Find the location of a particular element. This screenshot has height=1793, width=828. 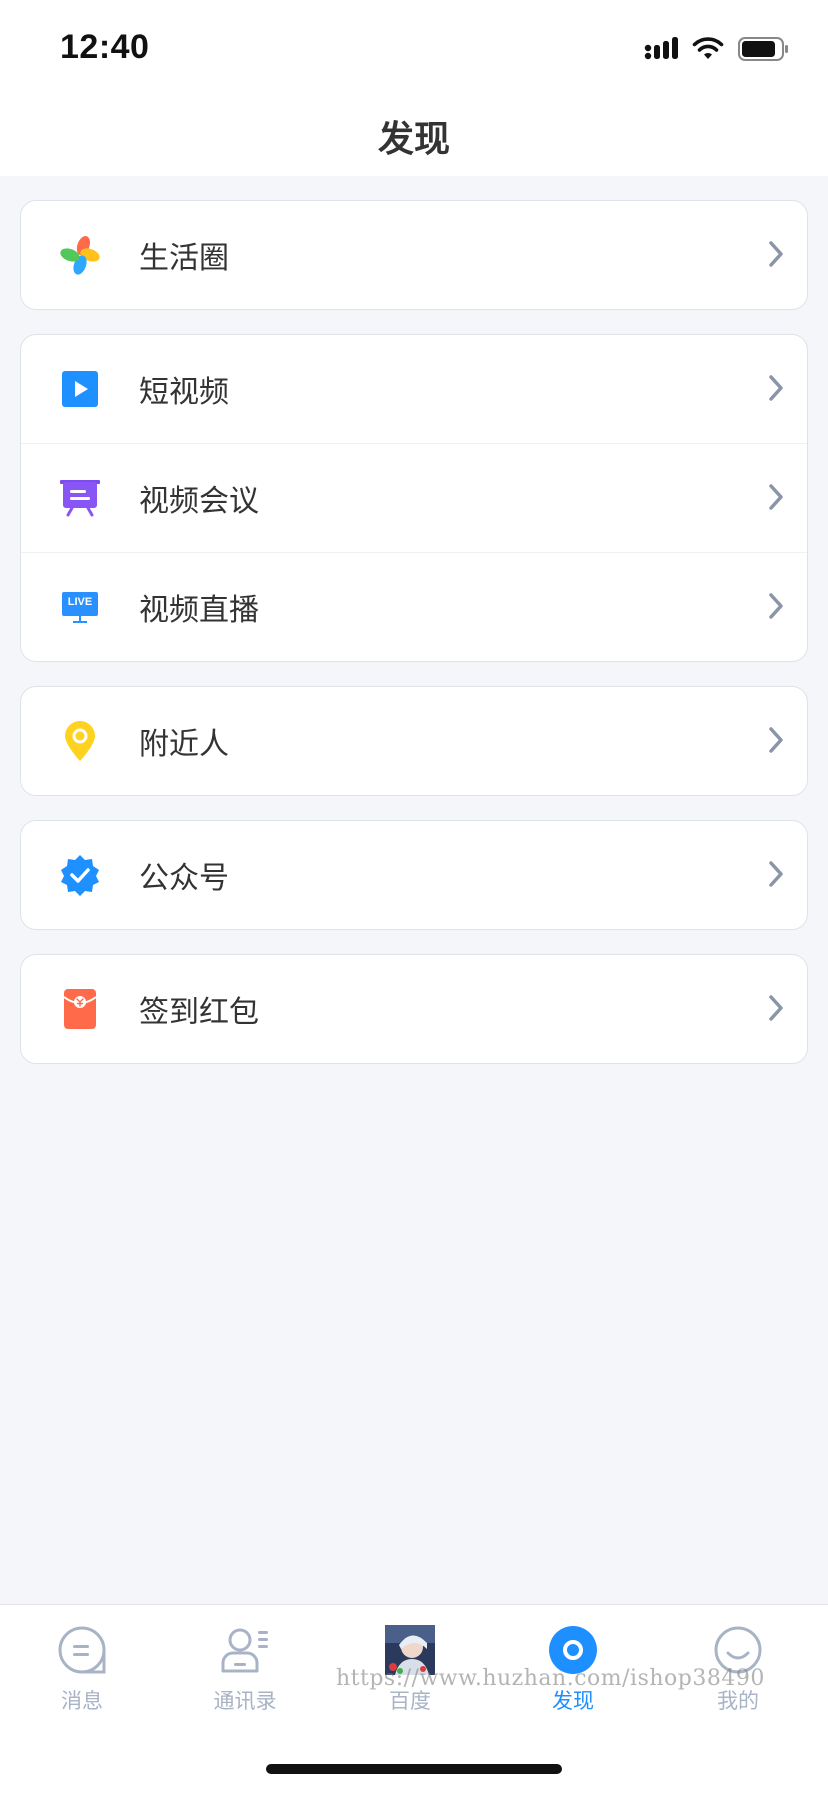

menu-item-video-meeting: 视频会议 is located at coordinates (414, 498).